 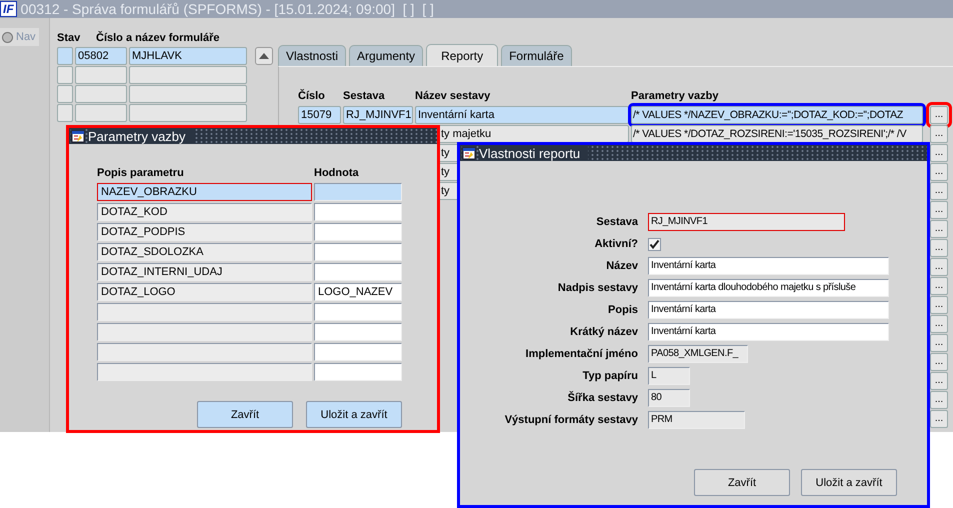 I want to click on table-cell: /* VALUES */DOTAZ_ROZSIRENI:='15035_ROZSIRENI';/* /V, so click(x=777, y=134).